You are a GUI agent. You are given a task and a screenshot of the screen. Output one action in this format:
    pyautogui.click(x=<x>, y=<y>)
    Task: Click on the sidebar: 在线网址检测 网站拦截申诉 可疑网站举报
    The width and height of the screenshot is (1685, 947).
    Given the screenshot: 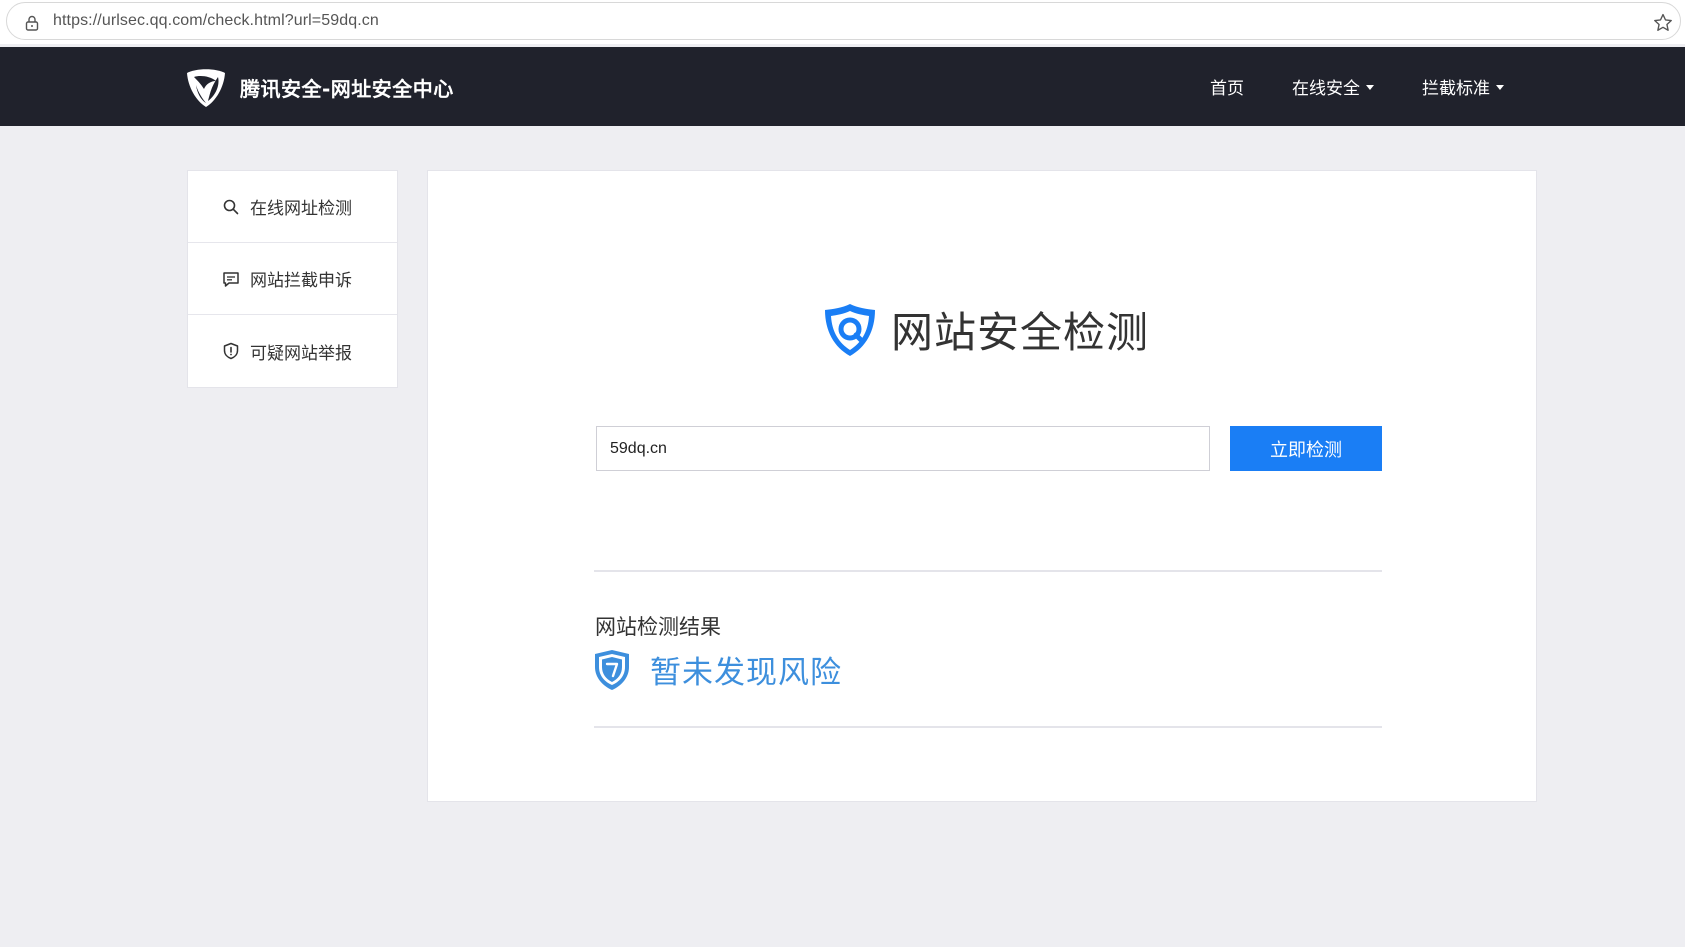 What is the action you would take?
    pyautogui.click(x=292, y=279)
    